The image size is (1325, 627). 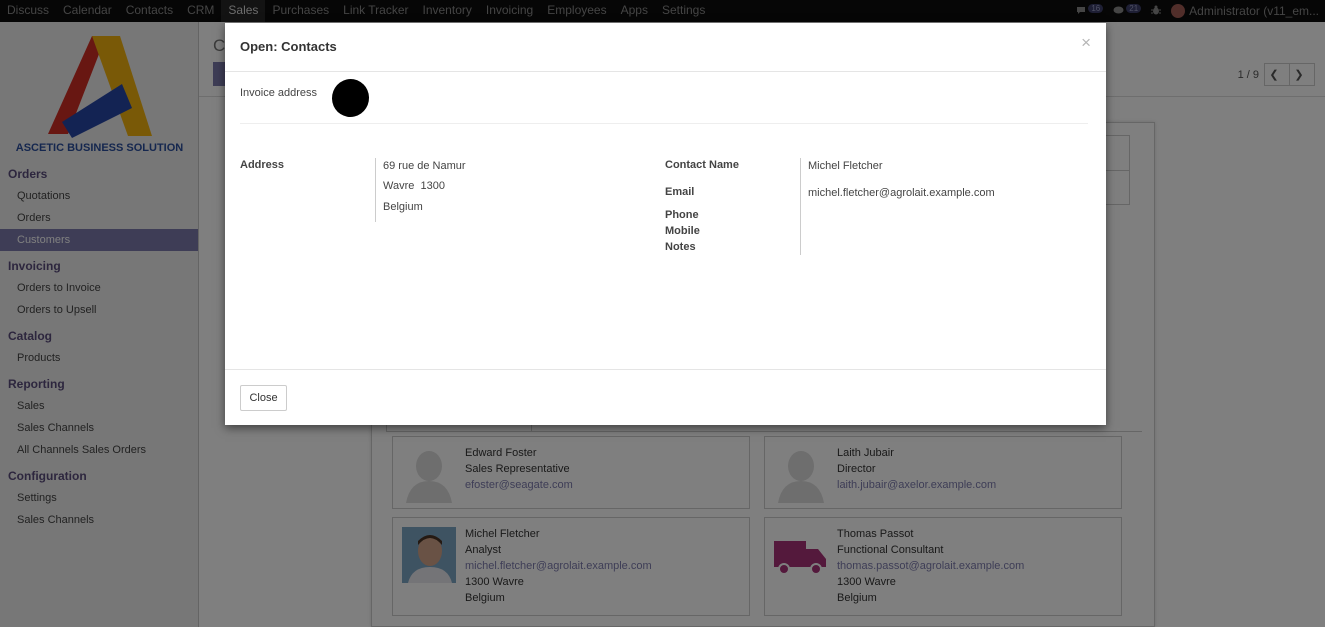 What do you see at coordinates (682, 215) in the screenshot?
I see `phone-label: Phone` at bounding box center [682, 215].